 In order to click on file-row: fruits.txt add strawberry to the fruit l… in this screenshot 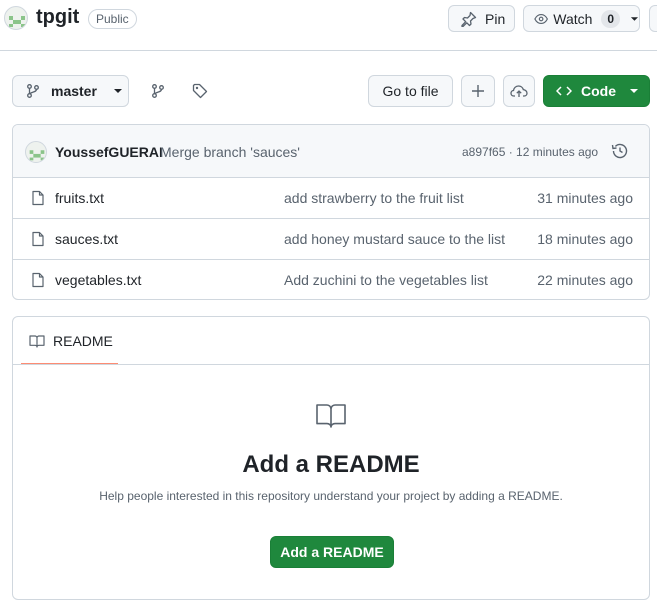, I will do `click(331, 198)`.